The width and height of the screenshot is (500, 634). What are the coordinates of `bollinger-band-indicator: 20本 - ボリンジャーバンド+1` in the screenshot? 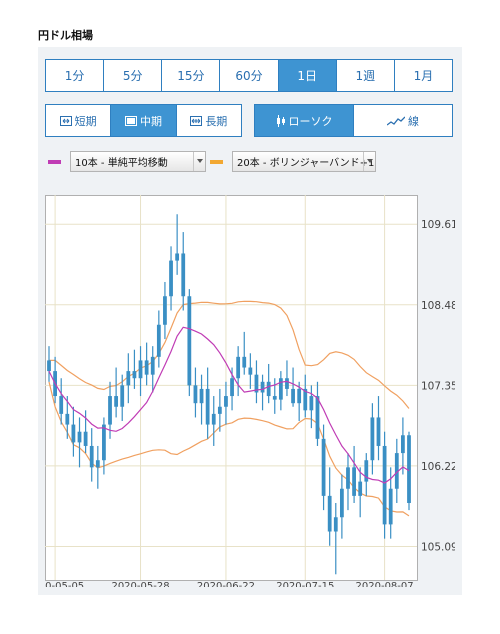 It's located at (293, 161).